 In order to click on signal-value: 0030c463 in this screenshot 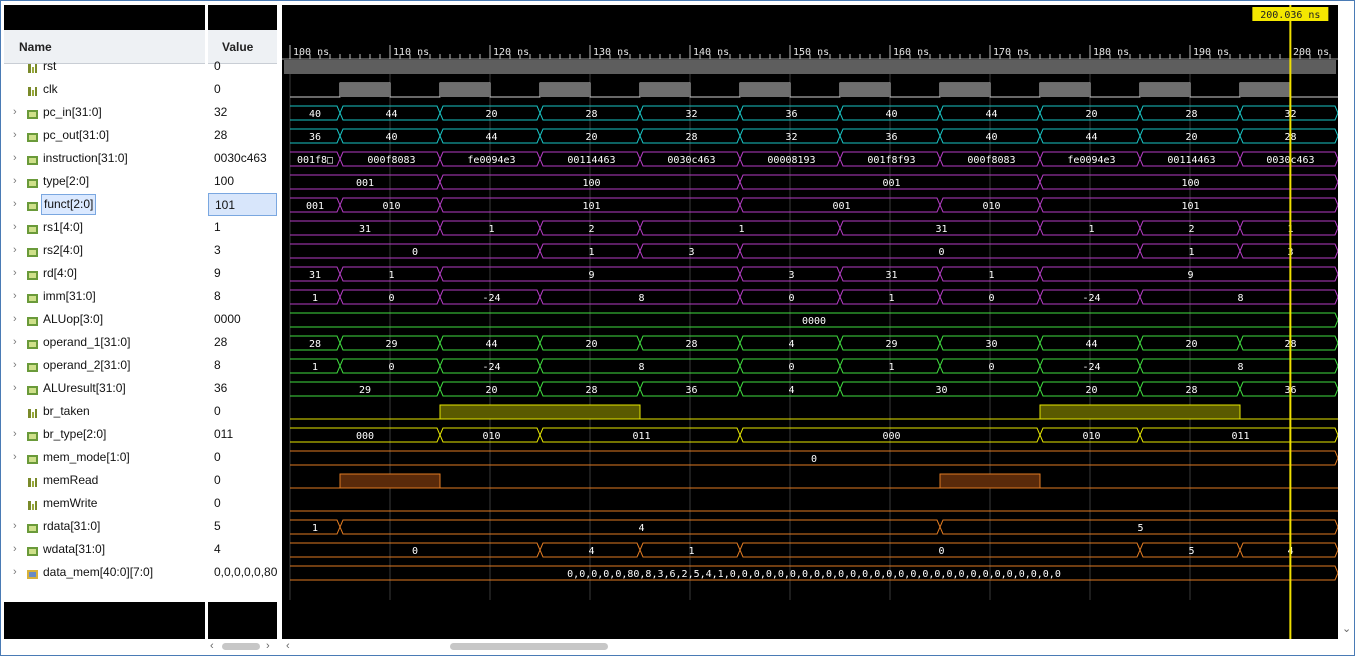, I will do `click(242, 158)`.